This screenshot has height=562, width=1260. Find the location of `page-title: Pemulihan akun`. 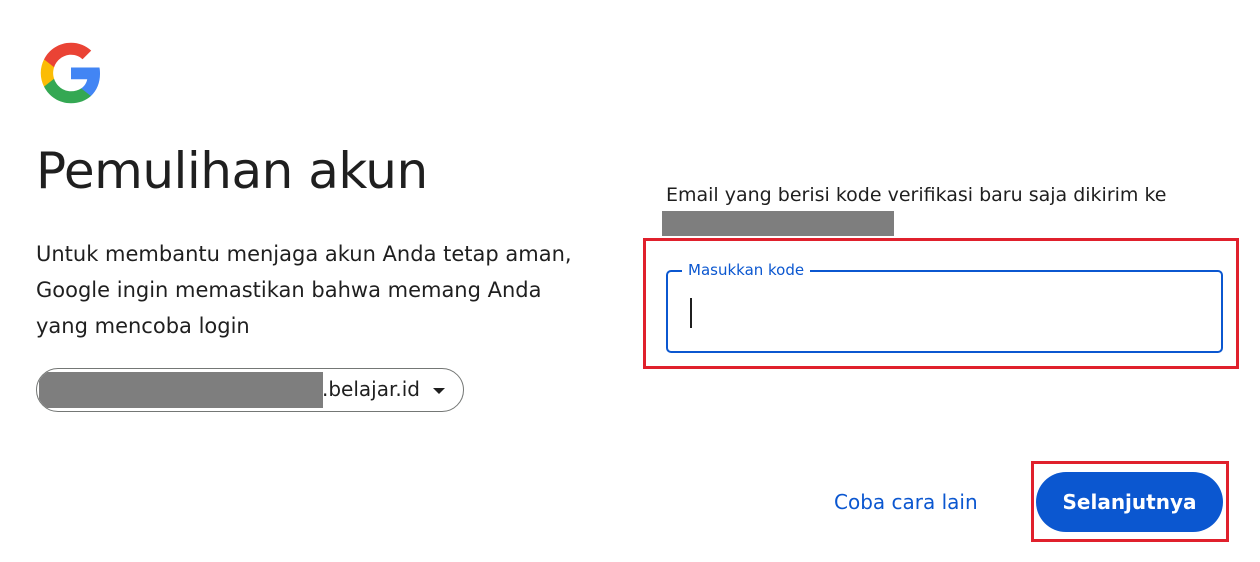

page-title: Pemulihan akun is located at coordinates (232, 171).